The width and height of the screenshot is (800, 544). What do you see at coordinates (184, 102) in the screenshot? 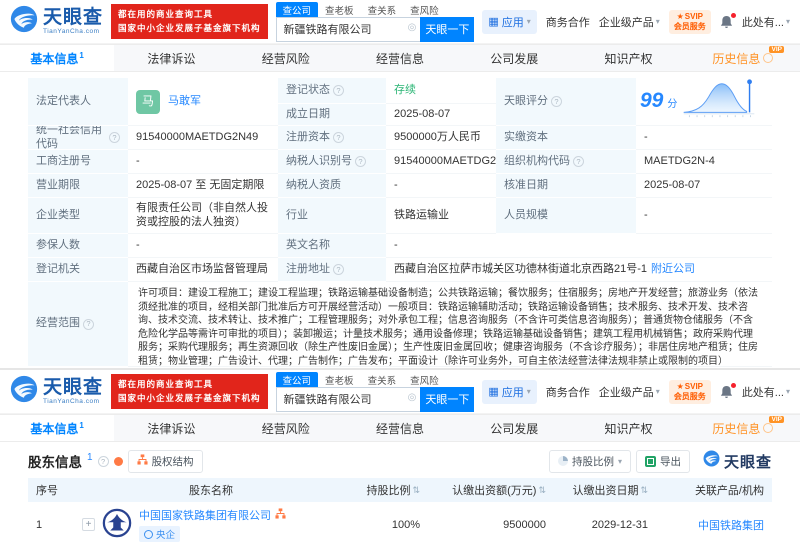
I see `legal-rep-name-link: 马敢军` at bounding box center [184, 102].